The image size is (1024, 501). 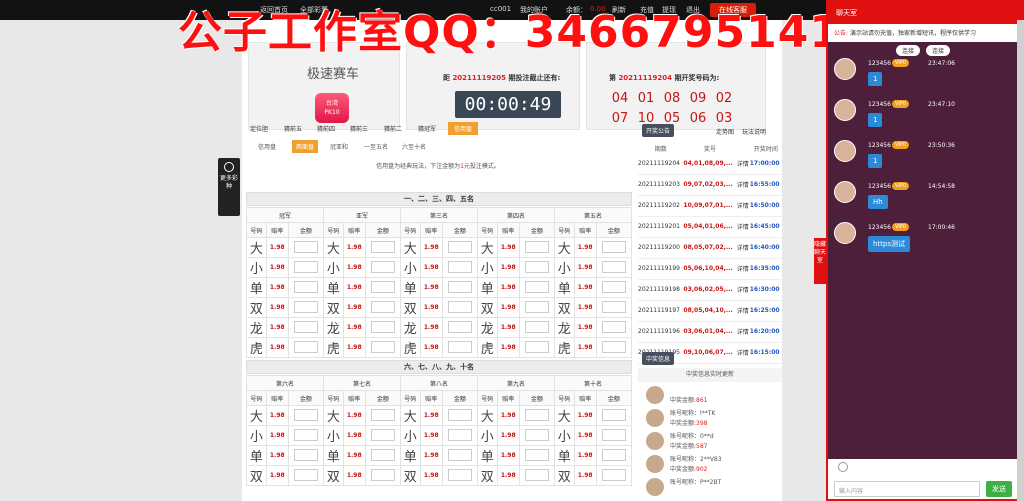 What do you see at coordinates (754, 131) in the screenshot?
I see `rules-link: 玩法说明` at bounding box center [754, 131].